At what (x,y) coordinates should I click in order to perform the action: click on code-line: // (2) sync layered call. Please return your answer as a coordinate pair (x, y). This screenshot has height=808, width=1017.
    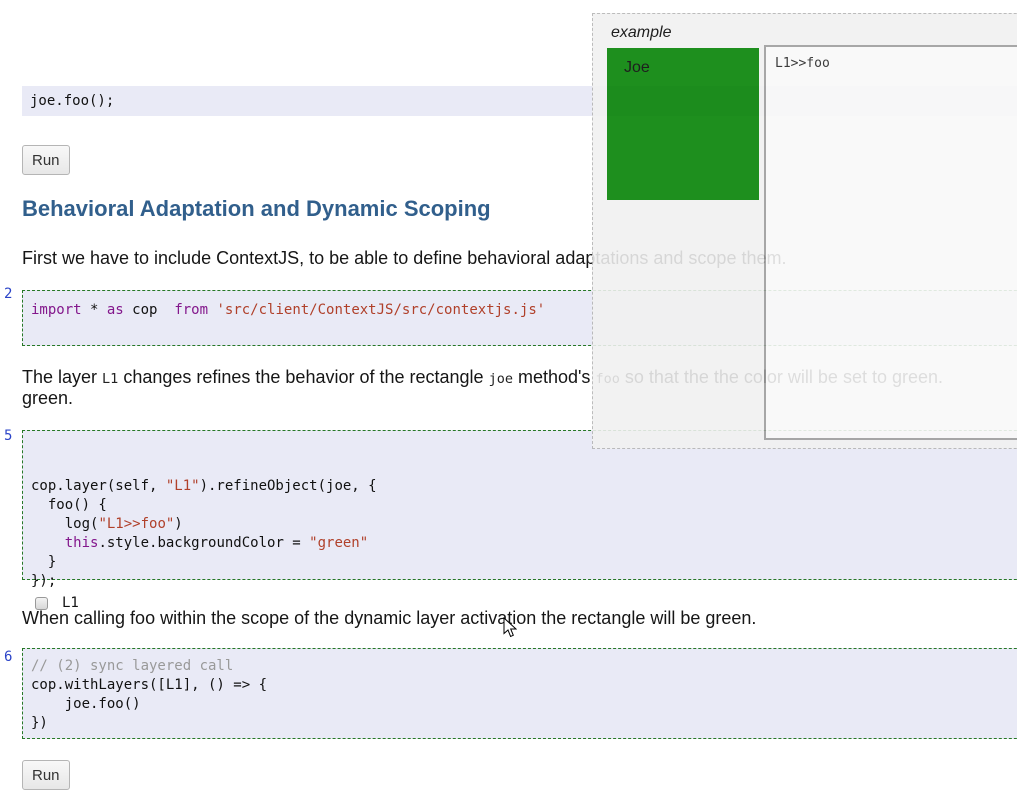
    Looking at the image, I should click on (524, 666).